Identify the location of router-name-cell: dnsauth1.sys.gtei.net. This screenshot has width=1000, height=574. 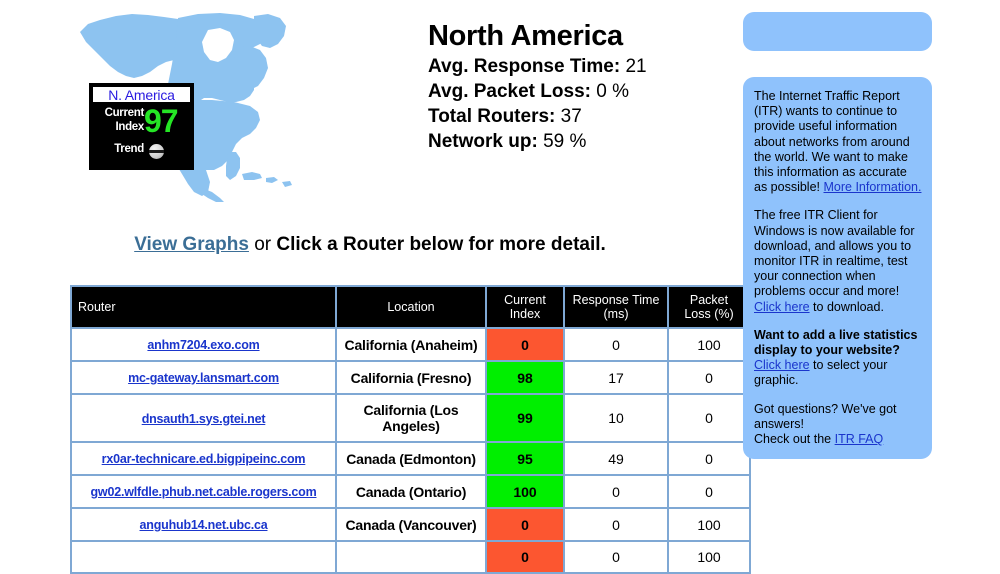
(203, 418).